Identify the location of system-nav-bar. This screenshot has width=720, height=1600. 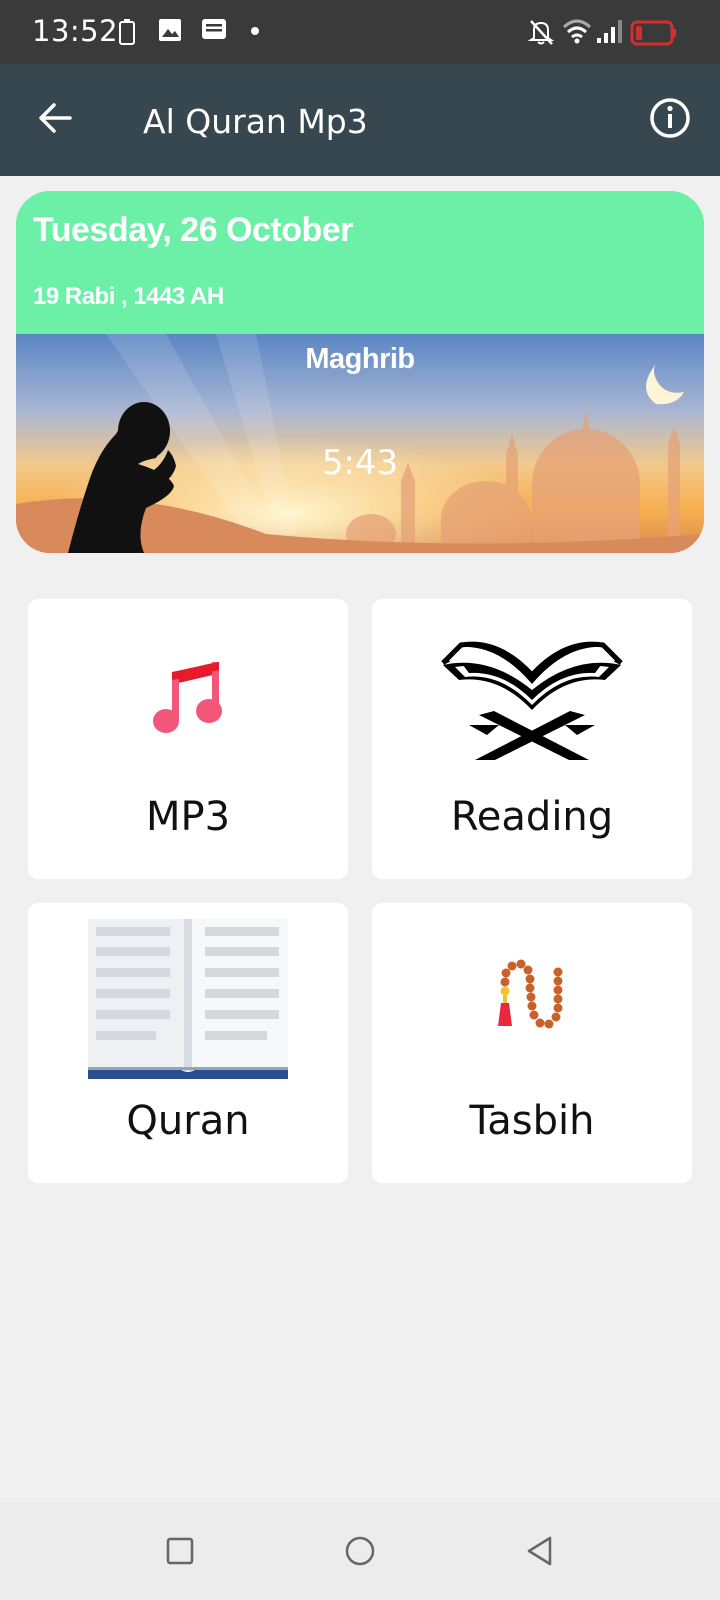
(360, 1551).